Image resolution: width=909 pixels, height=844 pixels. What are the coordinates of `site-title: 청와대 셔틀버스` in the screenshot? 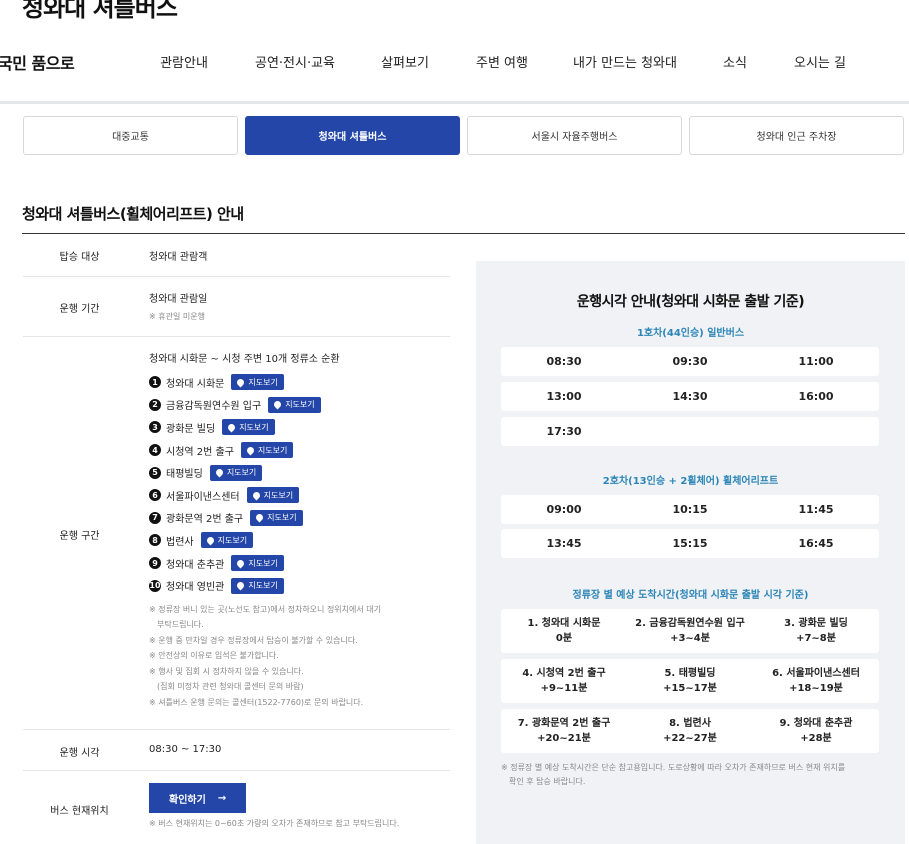 It's located at (100, 11).